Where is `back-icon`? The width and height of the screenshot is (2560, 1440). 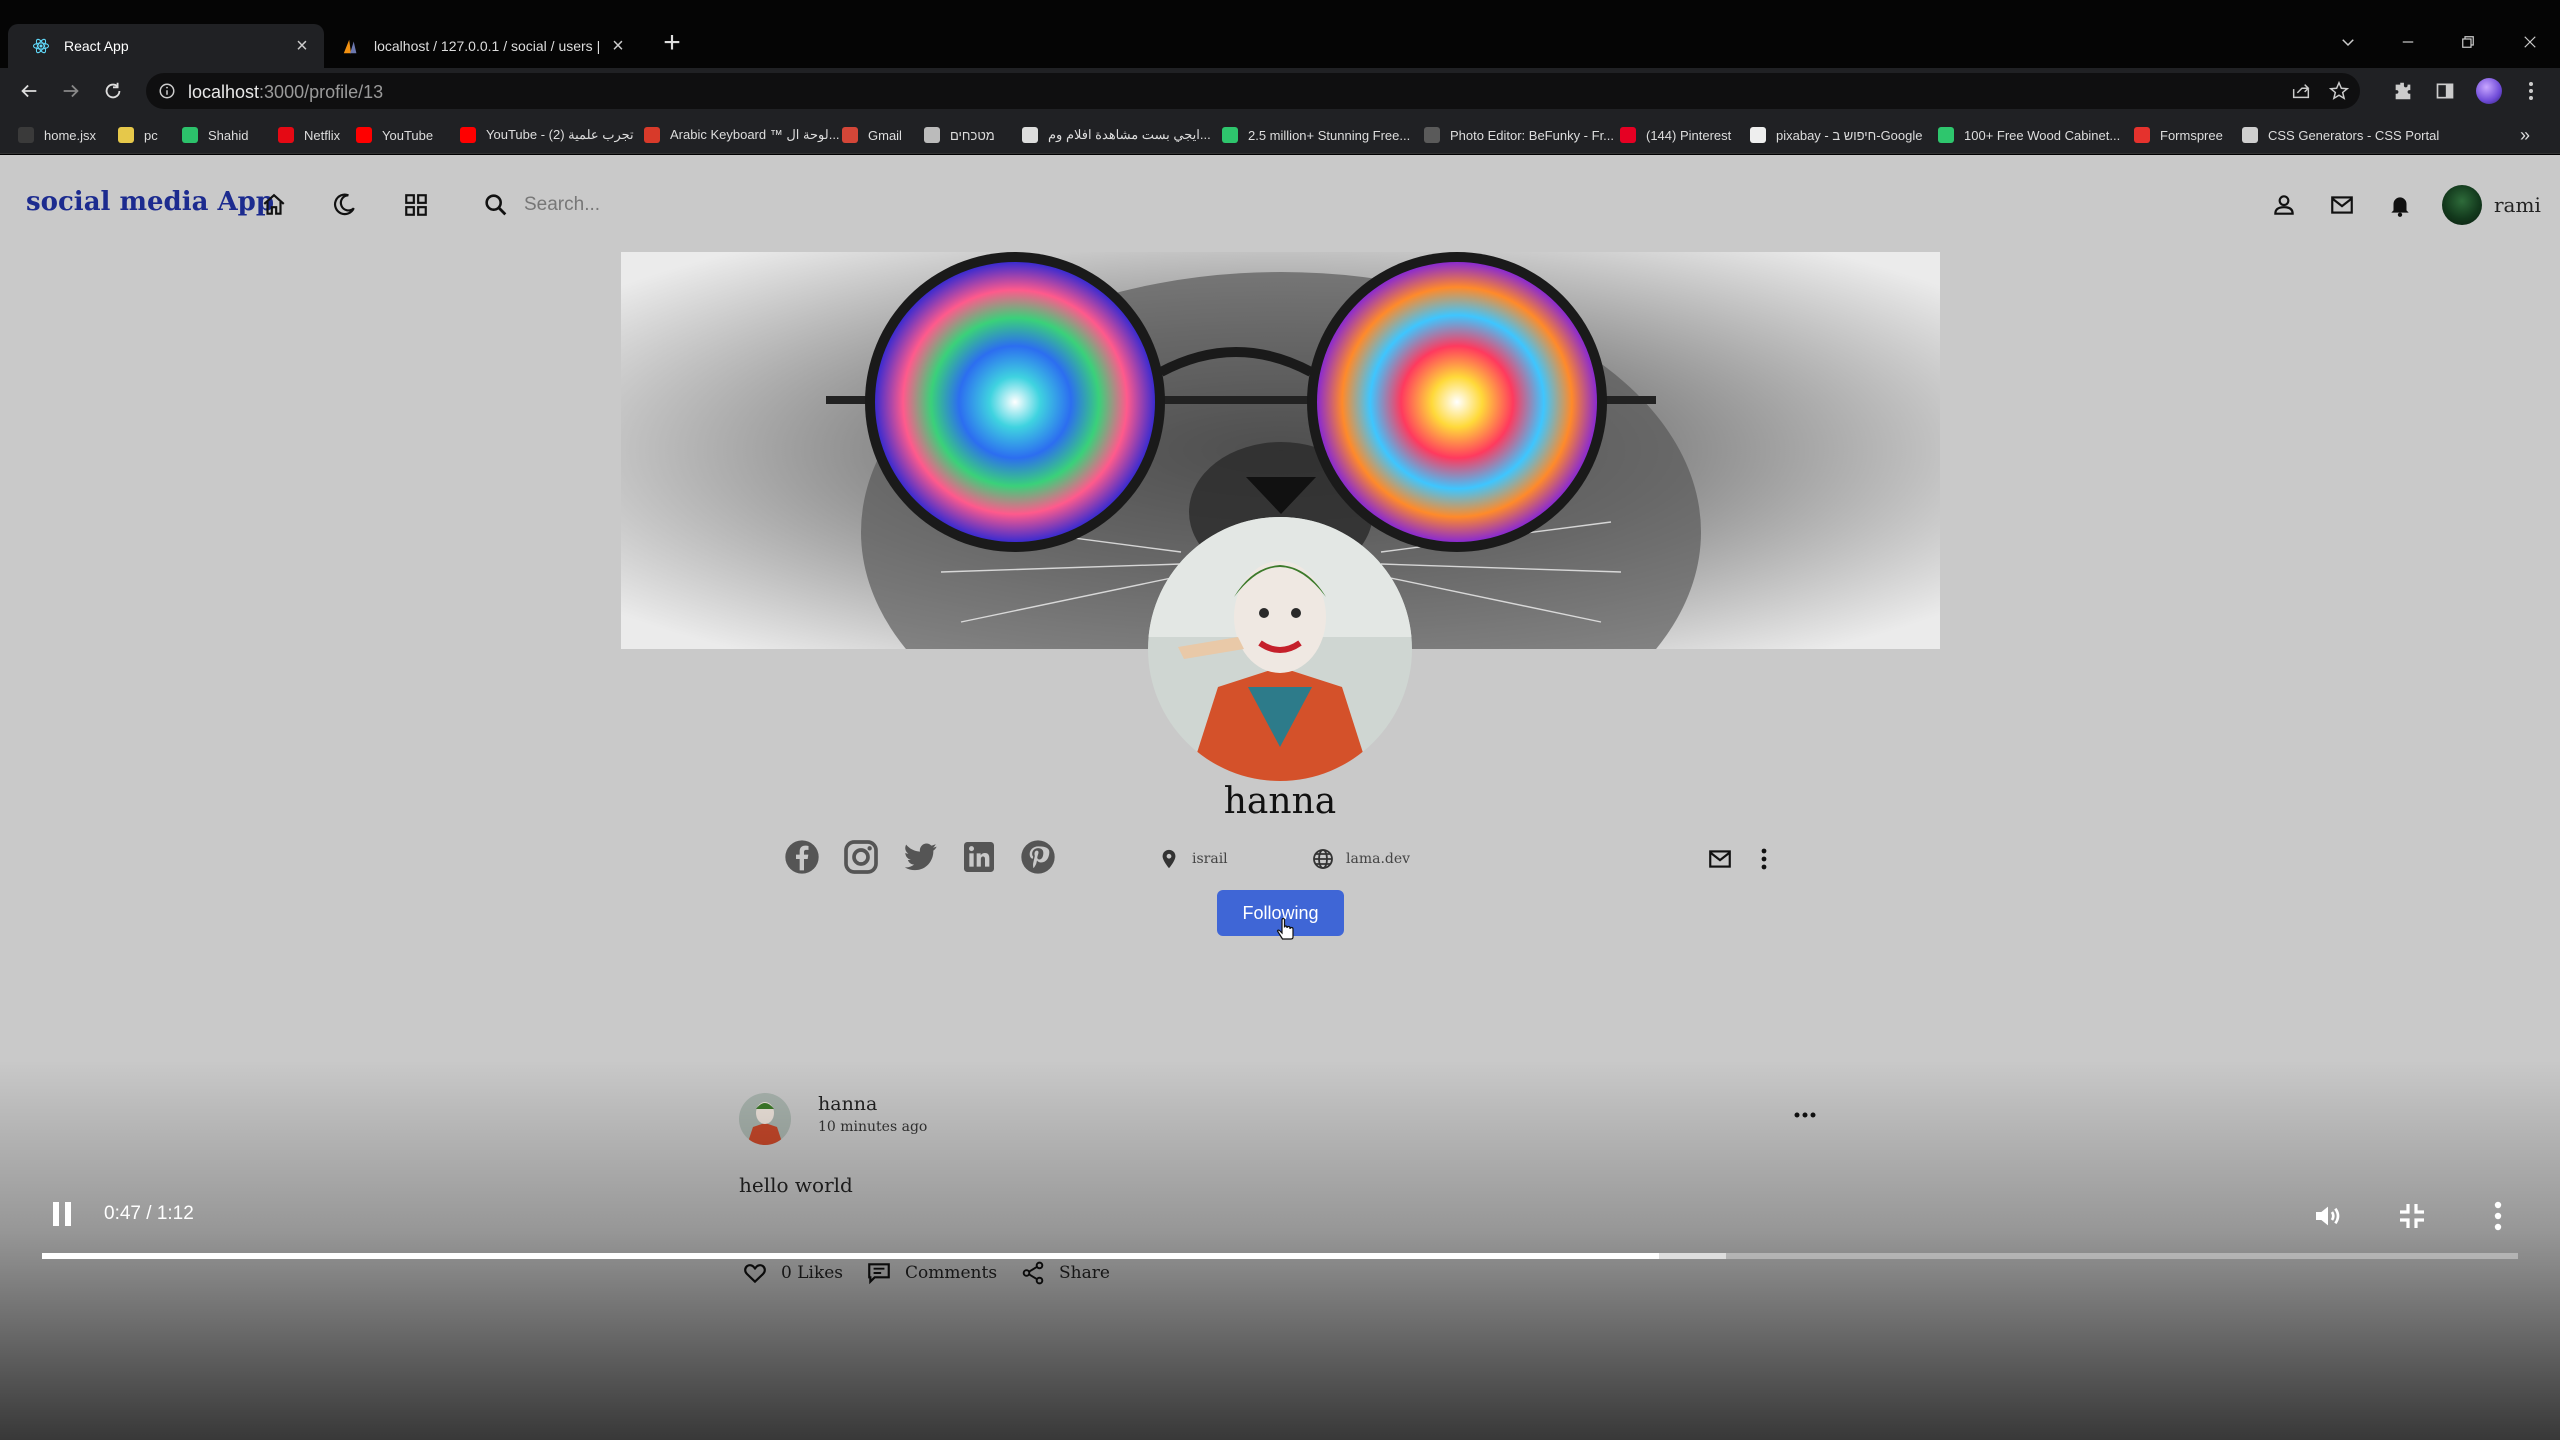 back-icon is located at coordinates (29, 91).